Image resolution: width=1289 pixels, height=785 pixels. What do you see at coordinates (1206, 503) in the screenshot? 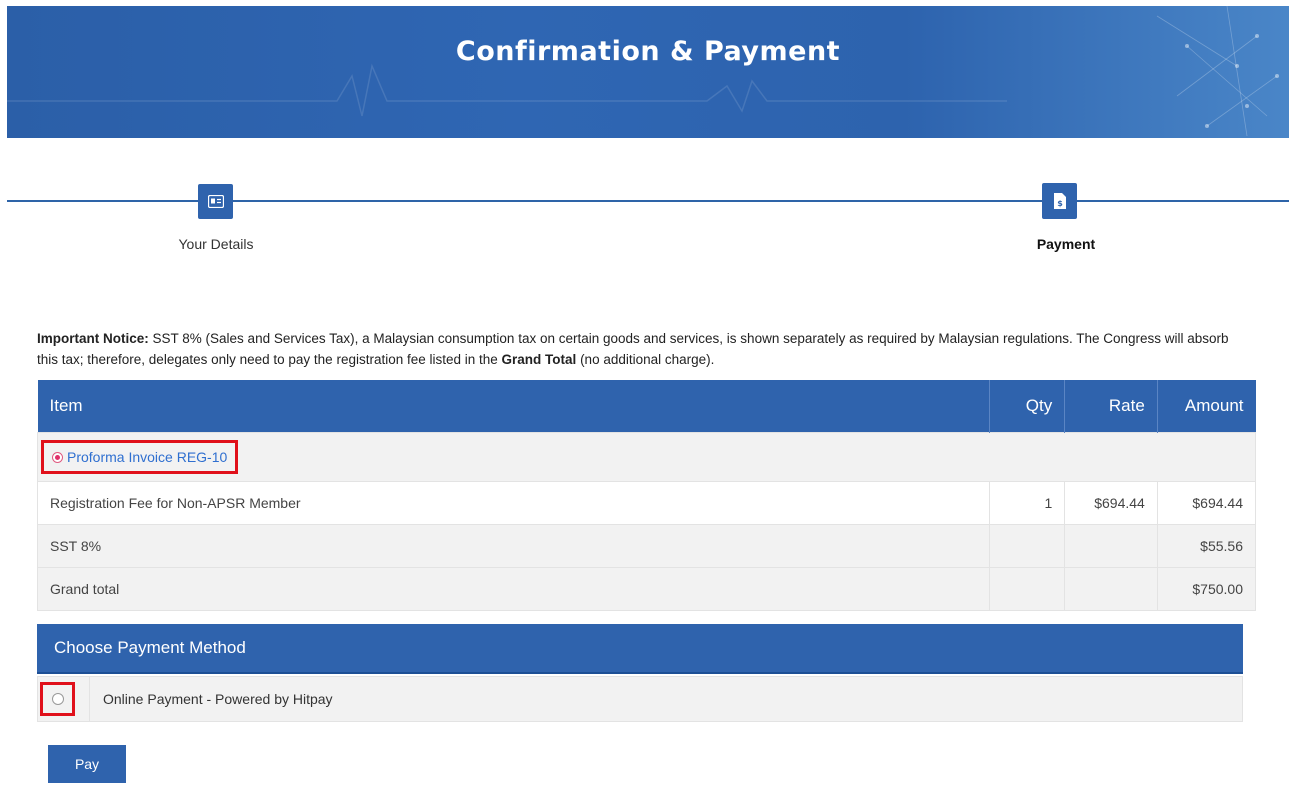
I see `row-amount: $694.44` at bounding box center [1206, 503].